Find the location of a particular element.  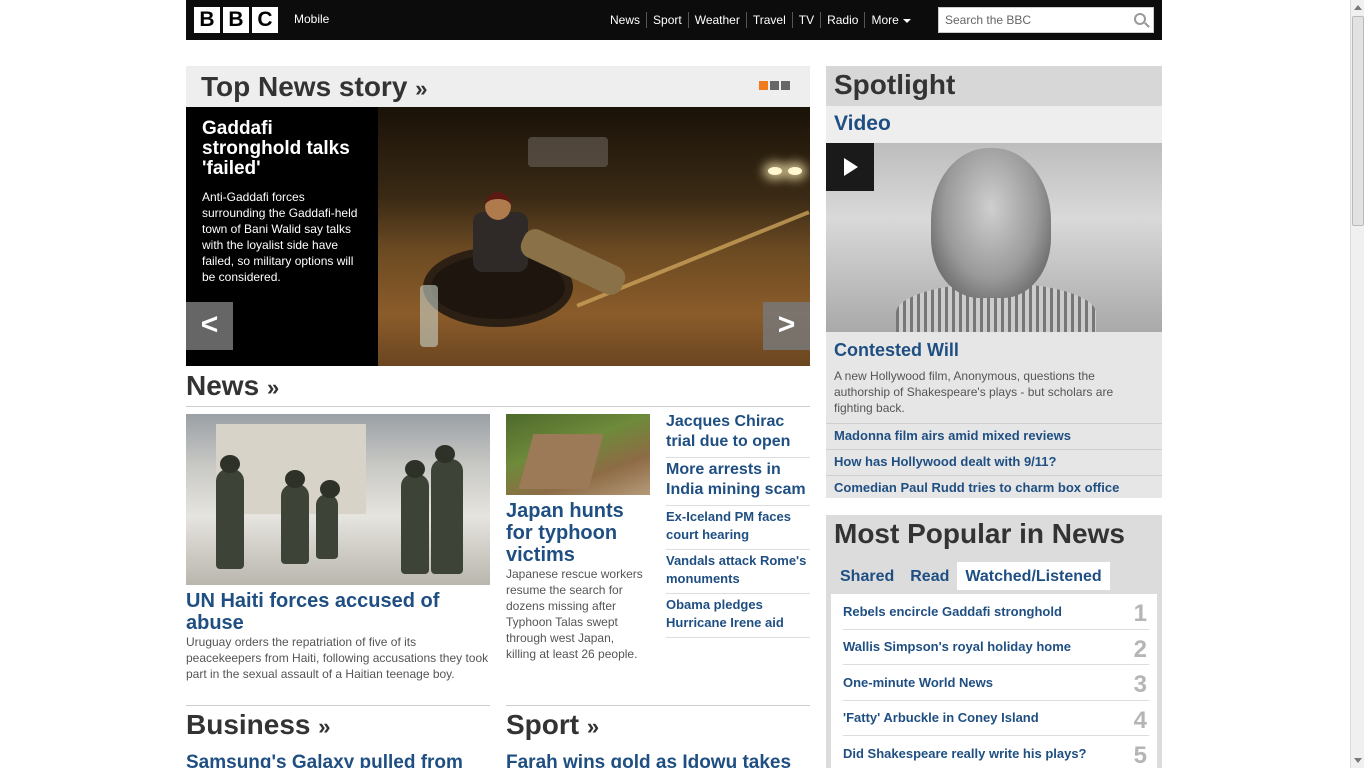

scrollbar-thumb is located at coordinates (1358, 121).